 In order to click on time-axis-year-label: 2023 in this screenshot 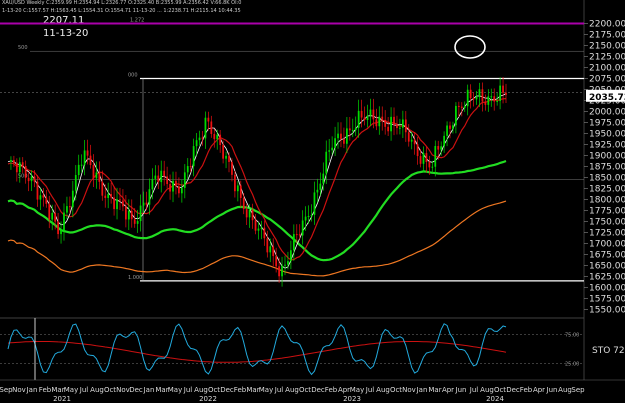, I will do `click(352, 399)`.